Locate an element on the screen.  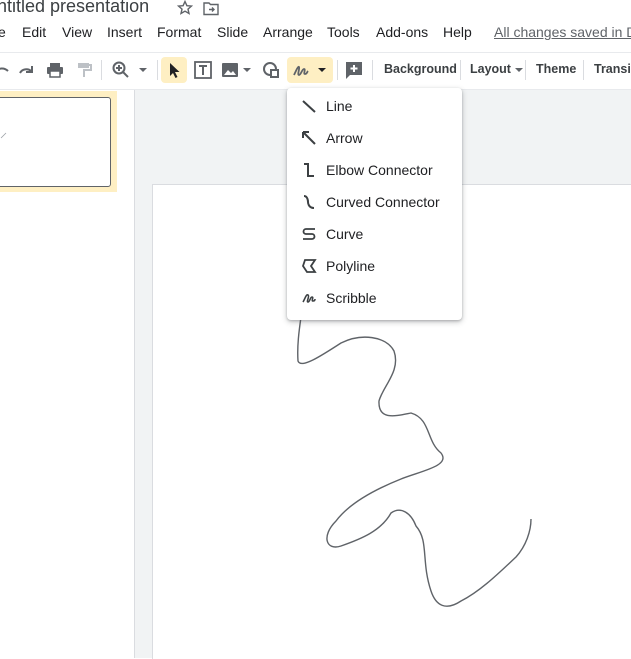
menu-help: Help is located at coordinates (457, 32).